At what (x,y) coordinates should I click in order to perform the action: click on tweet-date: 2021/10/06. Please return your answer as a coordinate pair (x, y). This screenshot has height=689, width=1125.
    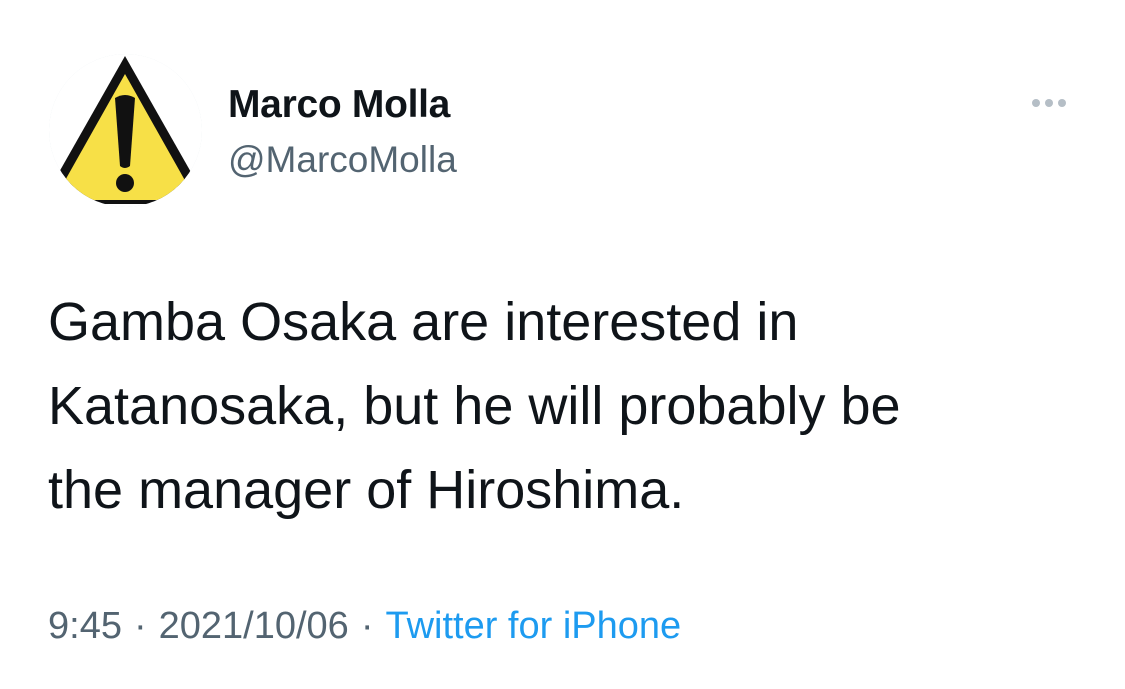
    Looking at the image, I should click on (254, 626).